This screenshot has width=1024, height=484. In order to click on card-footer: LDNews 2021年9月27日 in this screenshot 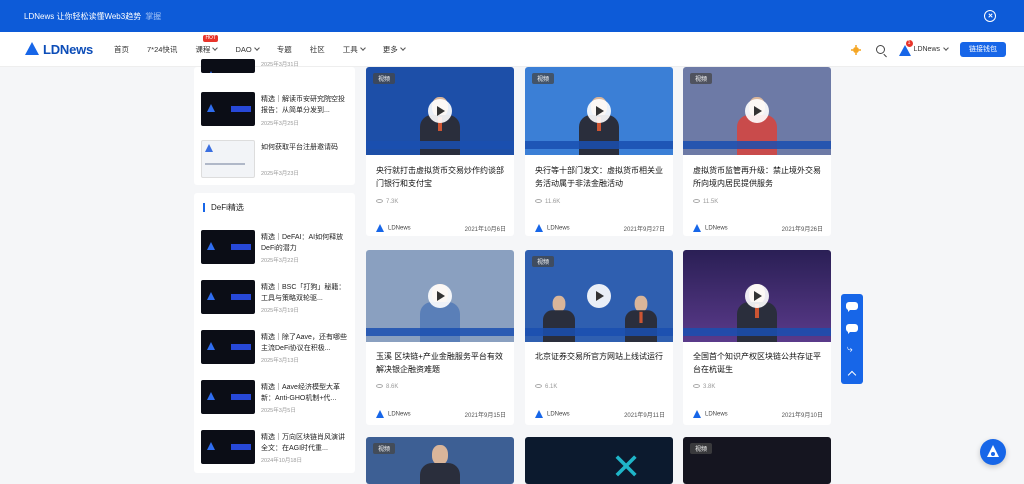, I will do `click(600, 228)`.